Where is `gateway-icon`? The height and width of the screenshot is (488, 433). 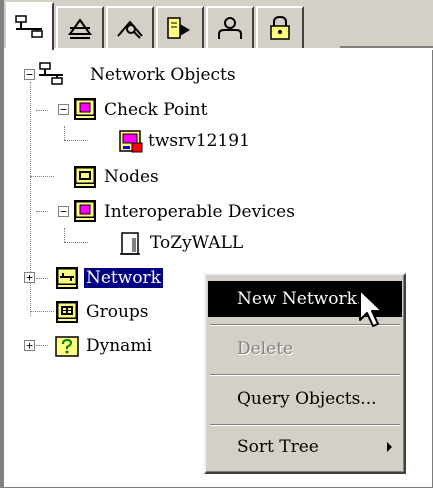
gateway-icon is located at coordinates (131, 141).